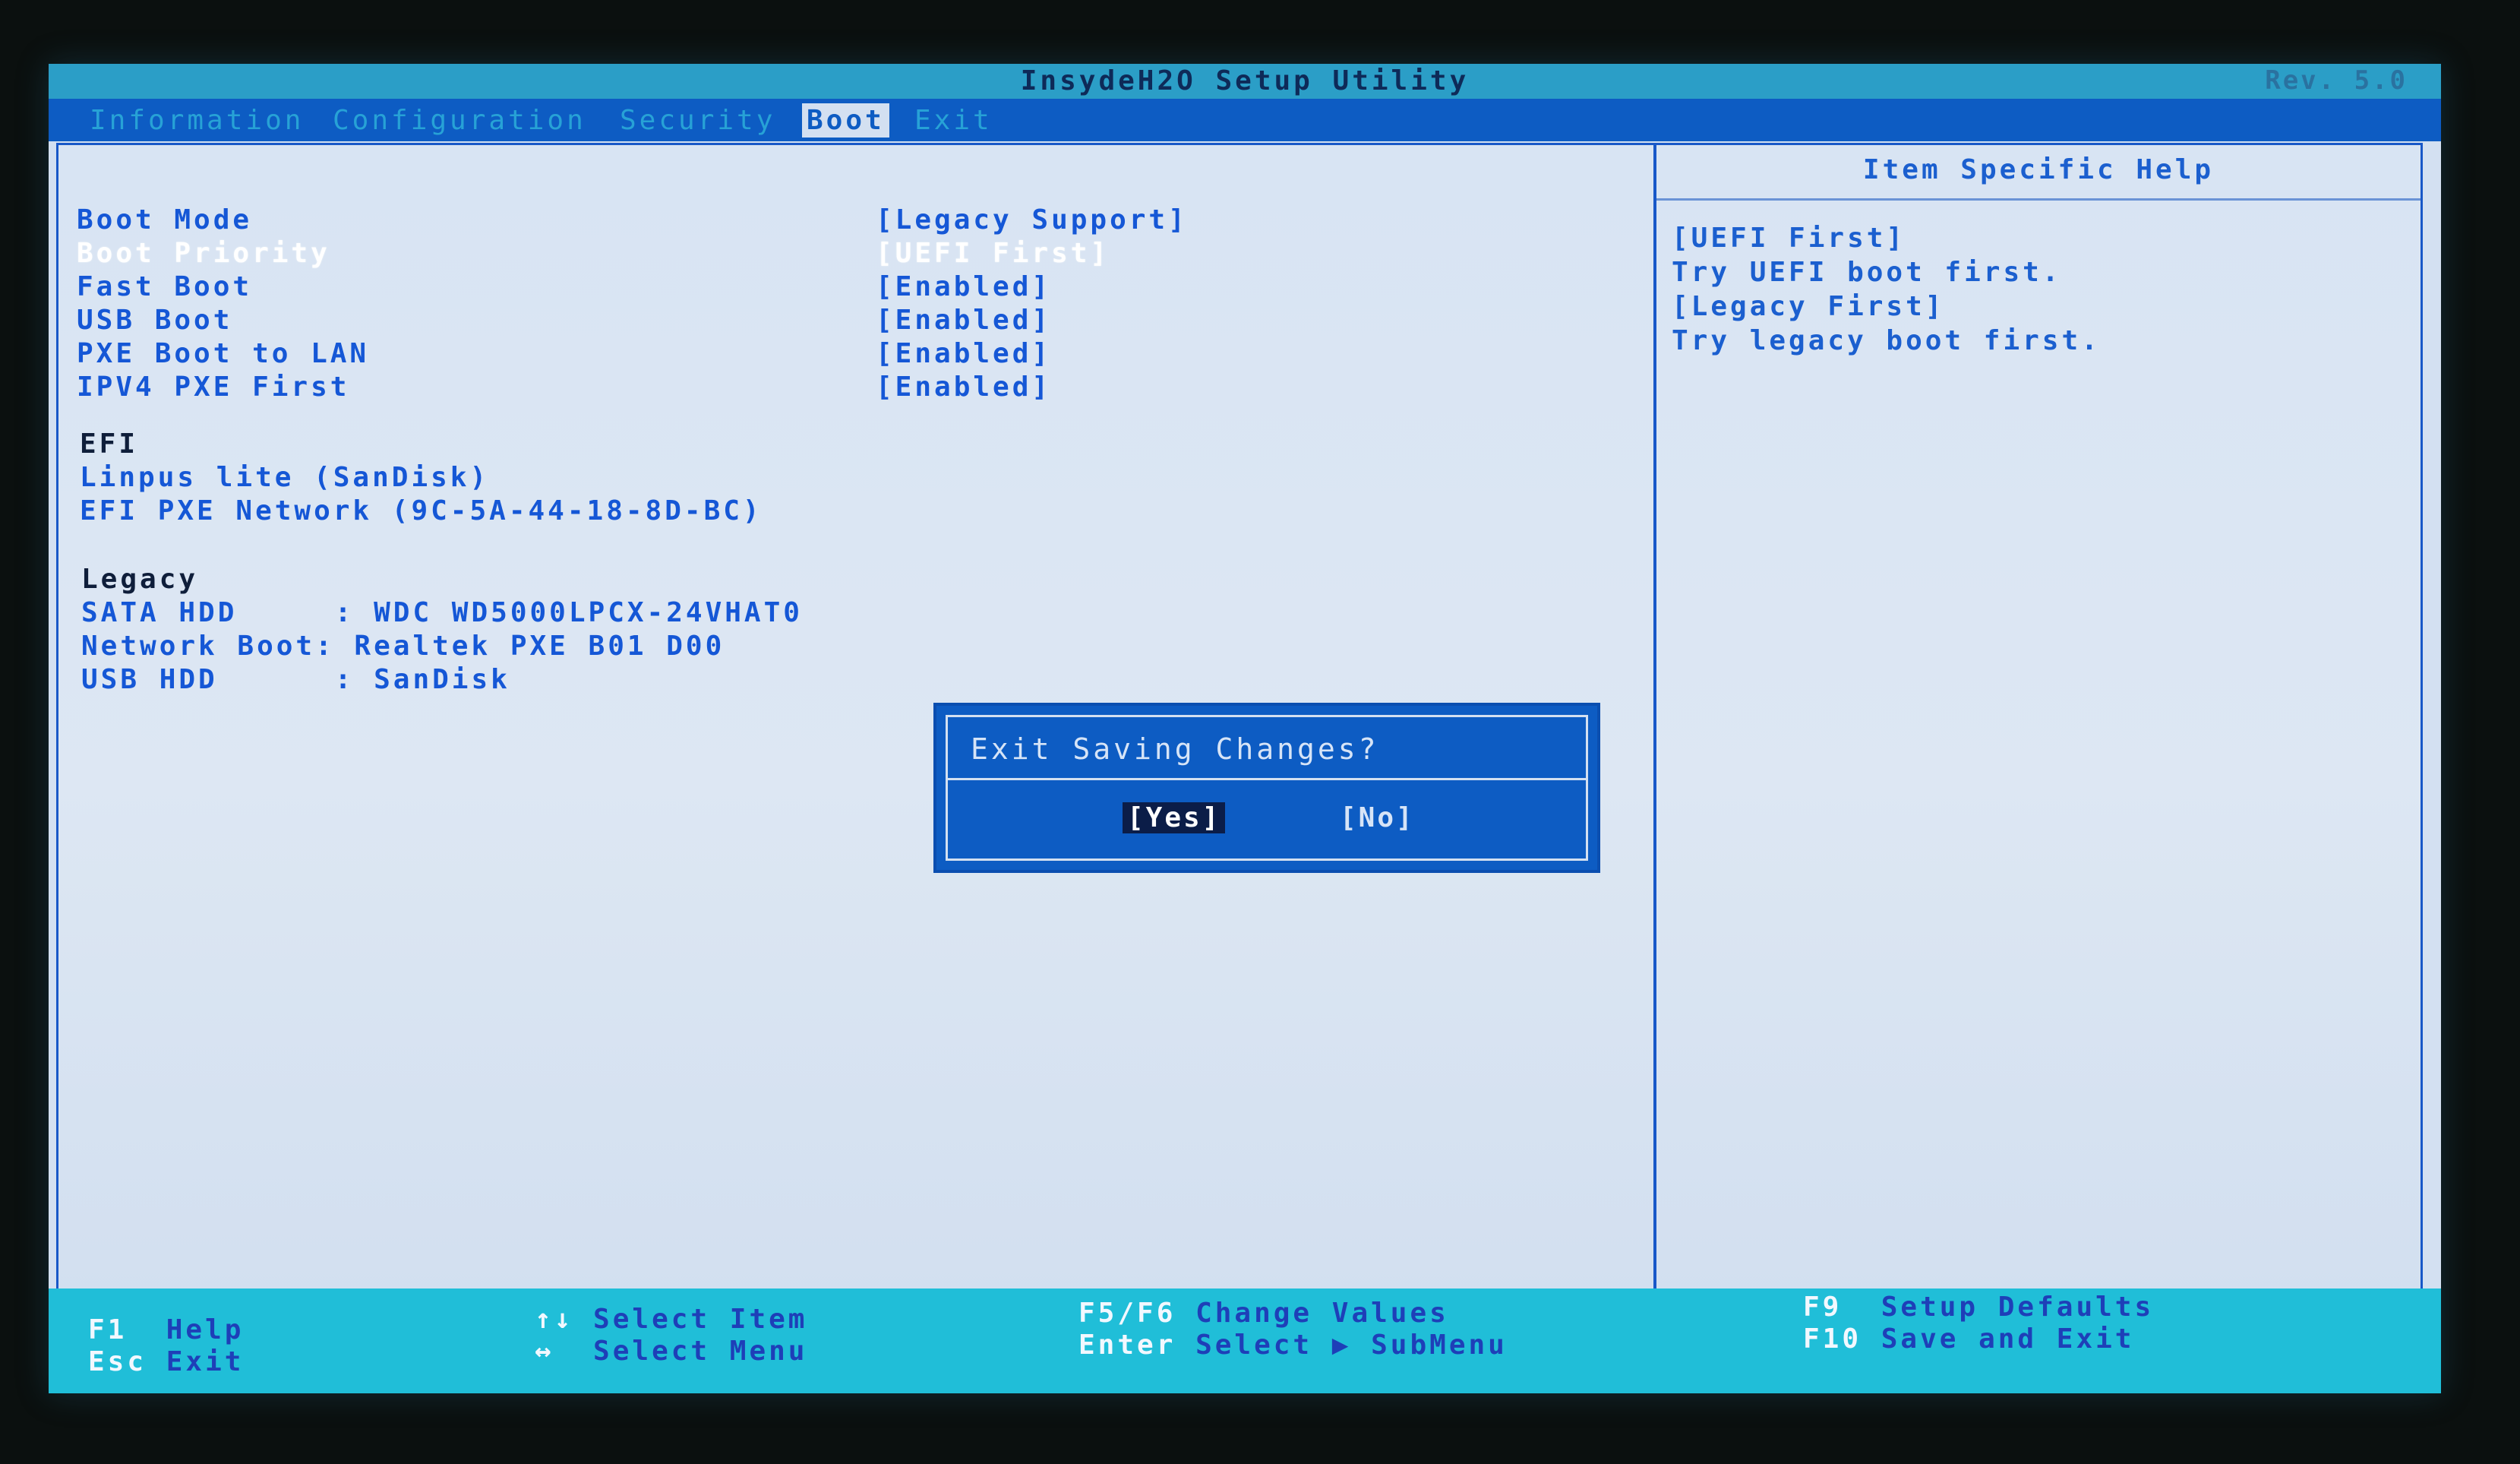  I want to click on dialog-message: Exit Saving Changes?, so click(1175, 749).